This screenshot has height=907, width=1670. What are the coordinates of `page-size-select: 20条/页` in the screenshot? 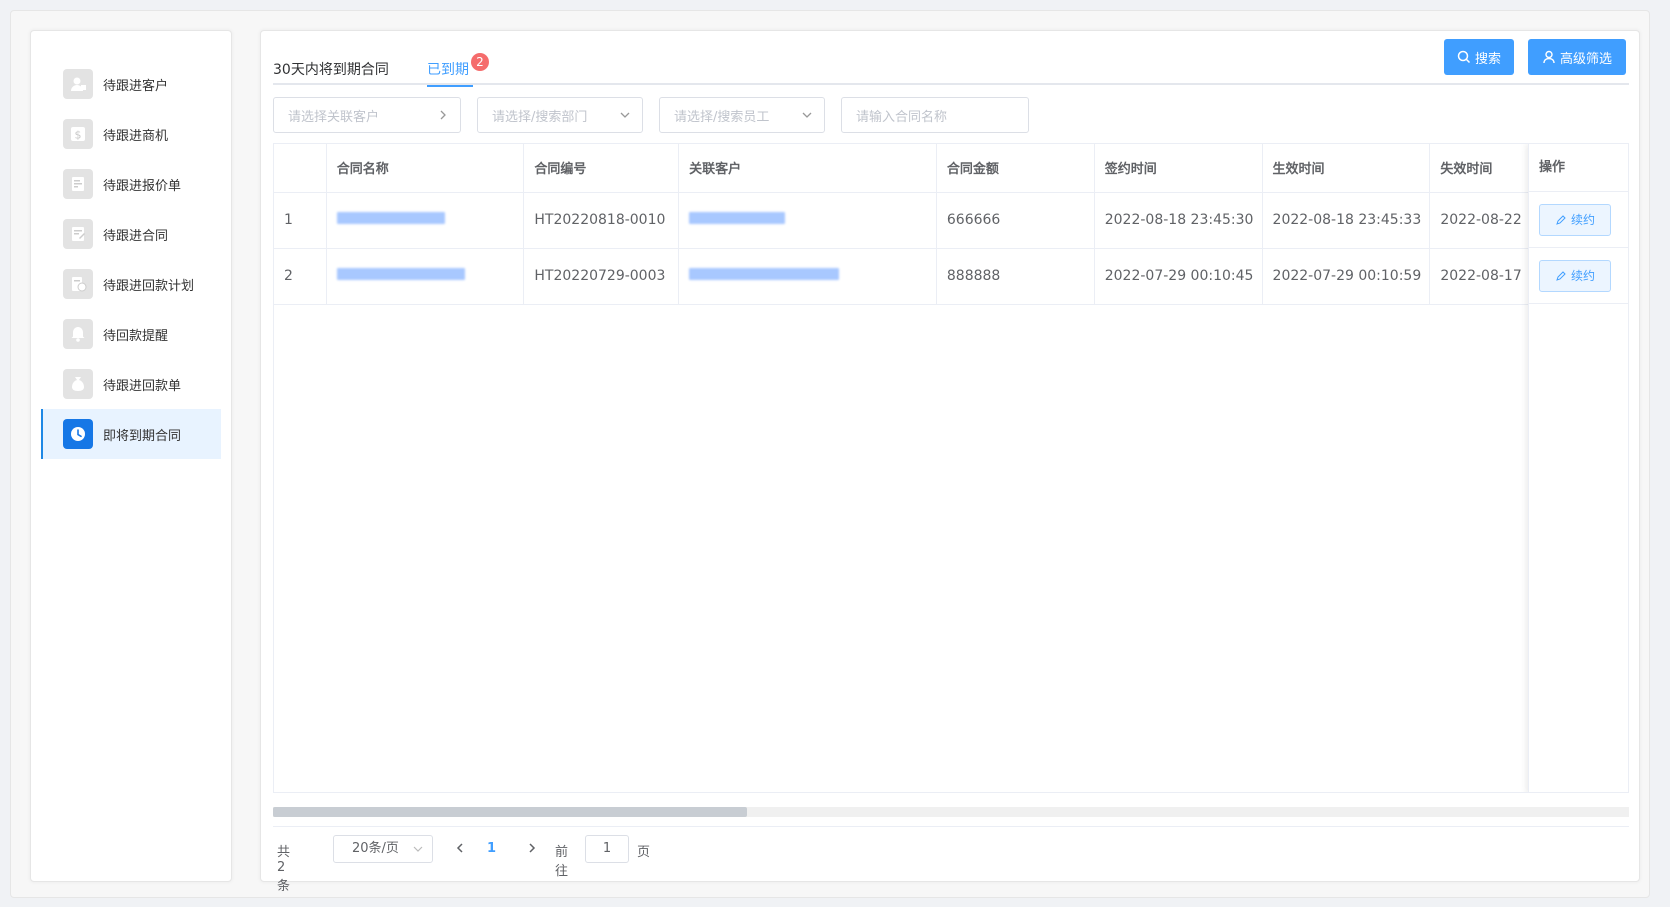 It's located at (383, 849).